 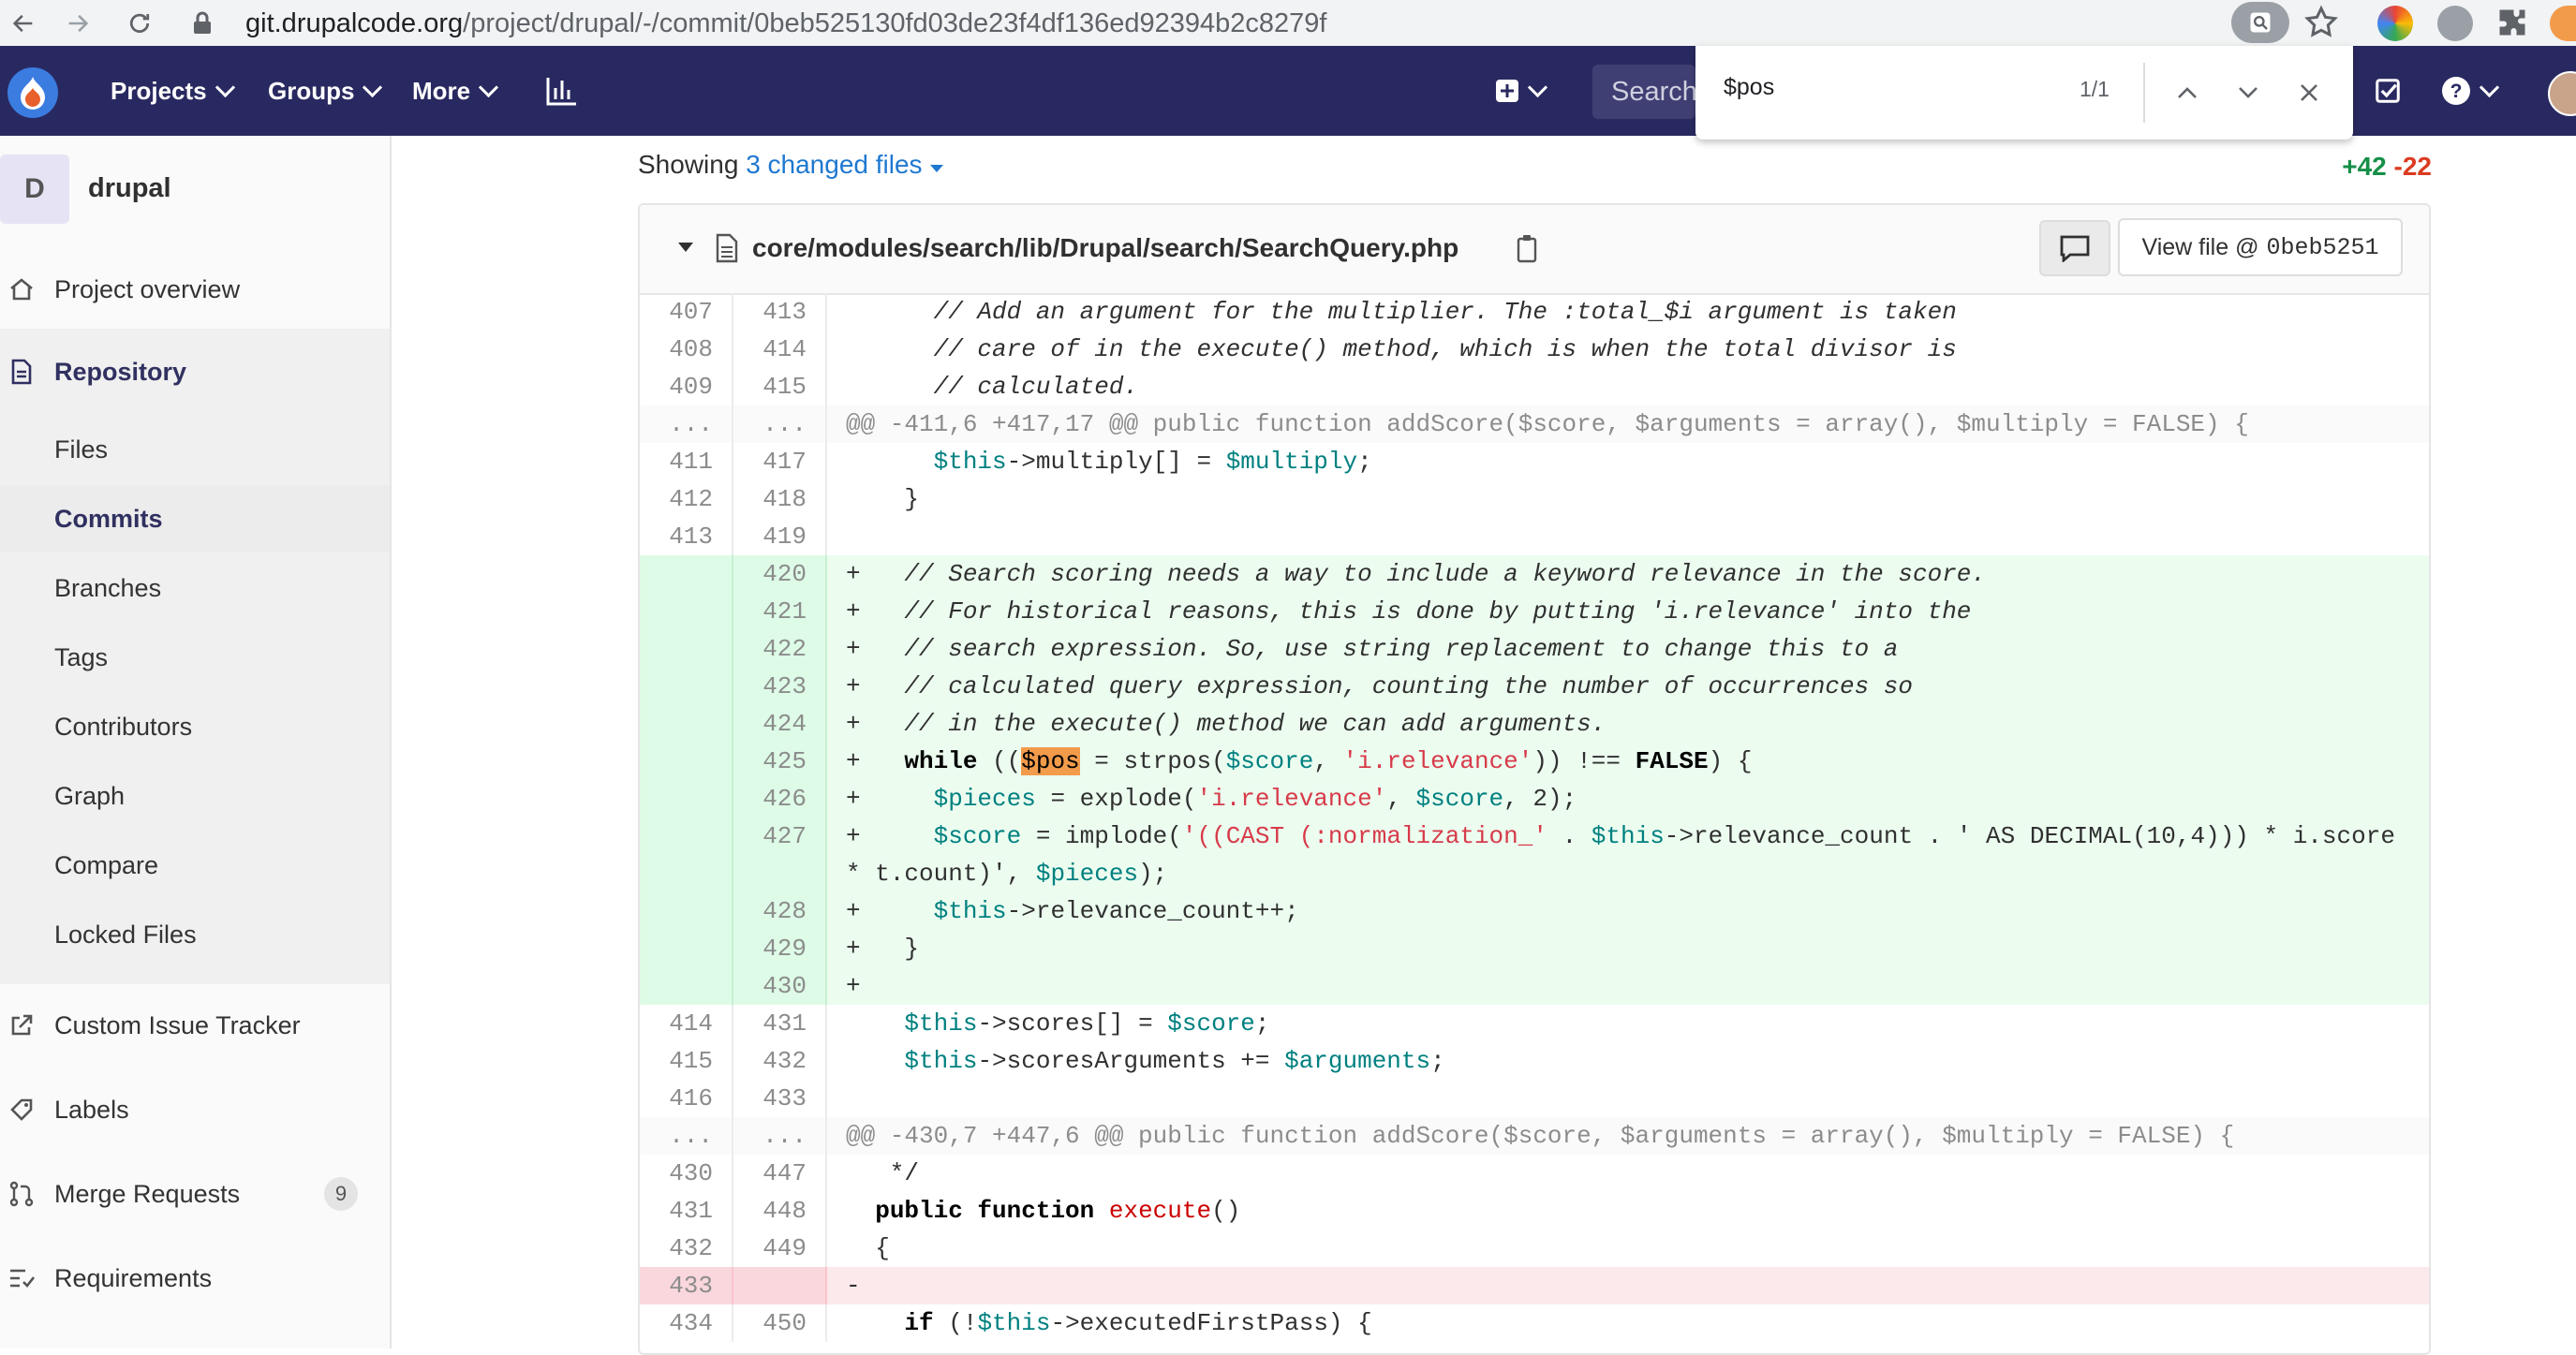 I want to click on old-line-number: 413, so click(x=686, y=536).